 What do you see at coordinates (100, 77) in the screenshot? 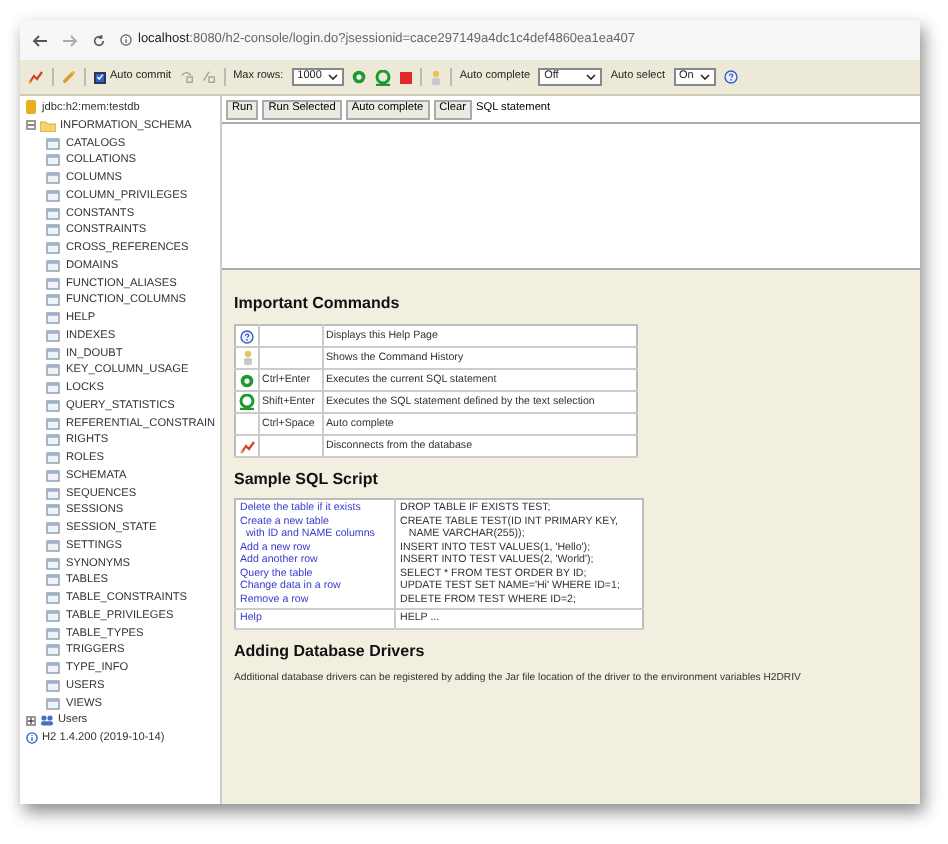
I see `check-icon` at bounding box center [100, 77].